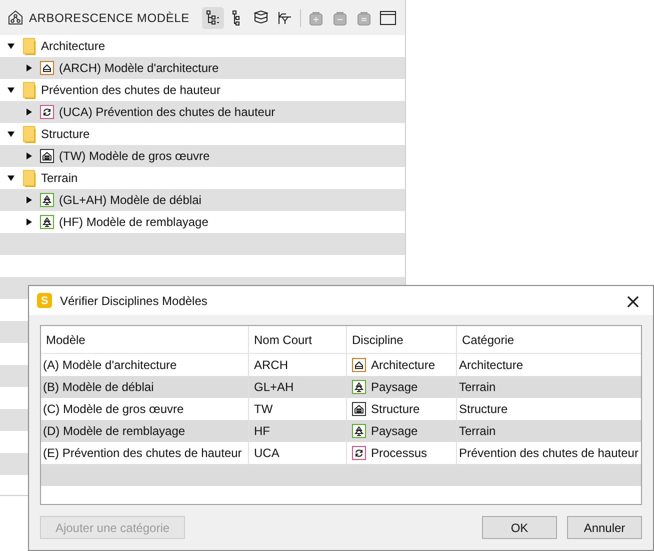 The height and width of the screenshot is (551, 654). Describe the element at coordinates (167, 112) in the screenshot. I see `tree-item-label: (UCA) Prévention des chutes de hauteur` at that location.